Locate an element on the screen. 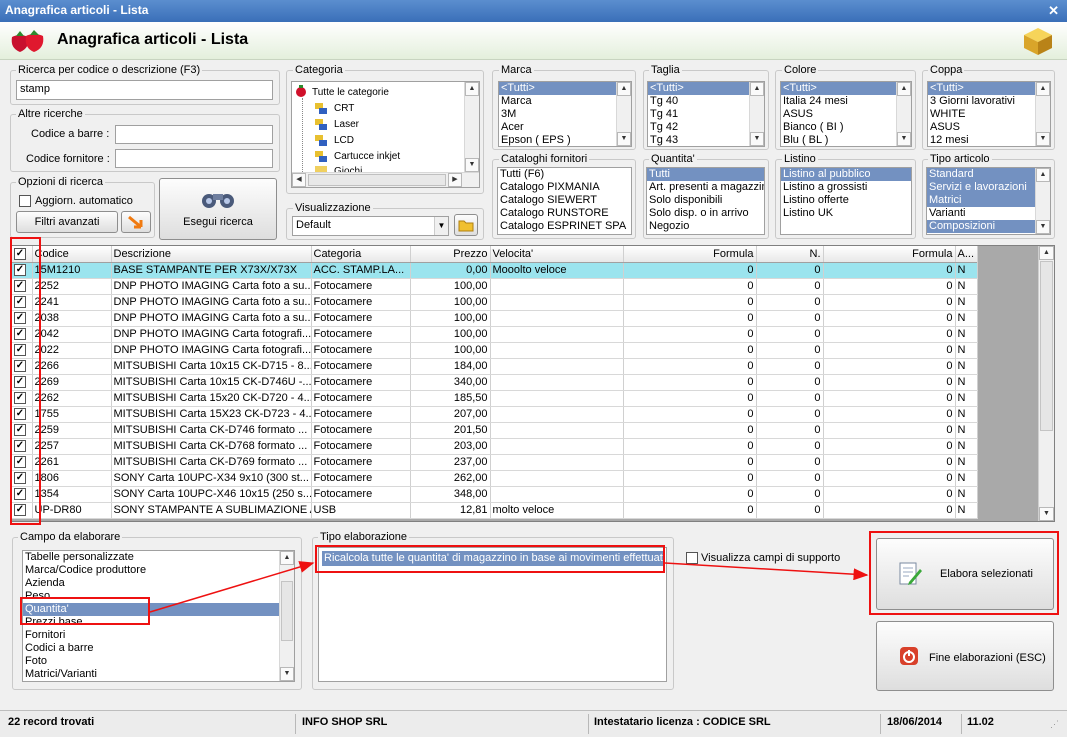  company-name: INFO SHOP SRL is located at coordinates (345, 722).